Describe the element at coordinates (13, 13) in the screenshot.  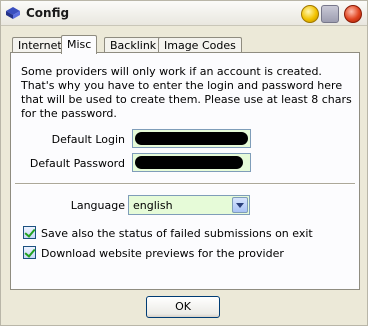
I see `app-icon` at that location.